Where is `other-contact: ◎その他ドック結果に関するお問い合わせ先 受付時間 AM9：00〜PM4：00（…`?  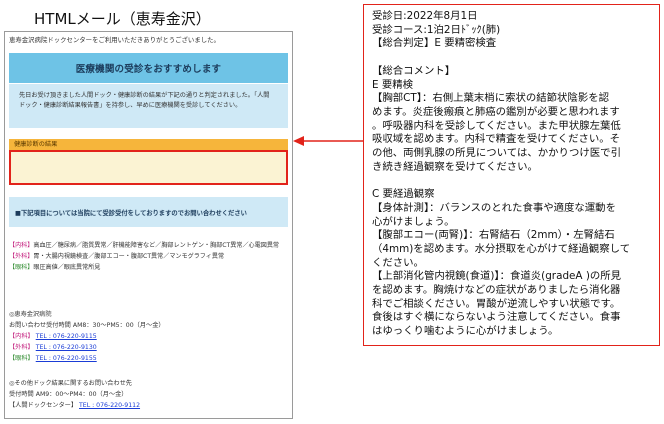
other-contact: ◎その他ドック結果に関するお問い合わせ先 受付時間 AM9：00〜PM4：00（… is located at coordinates (74, 394).